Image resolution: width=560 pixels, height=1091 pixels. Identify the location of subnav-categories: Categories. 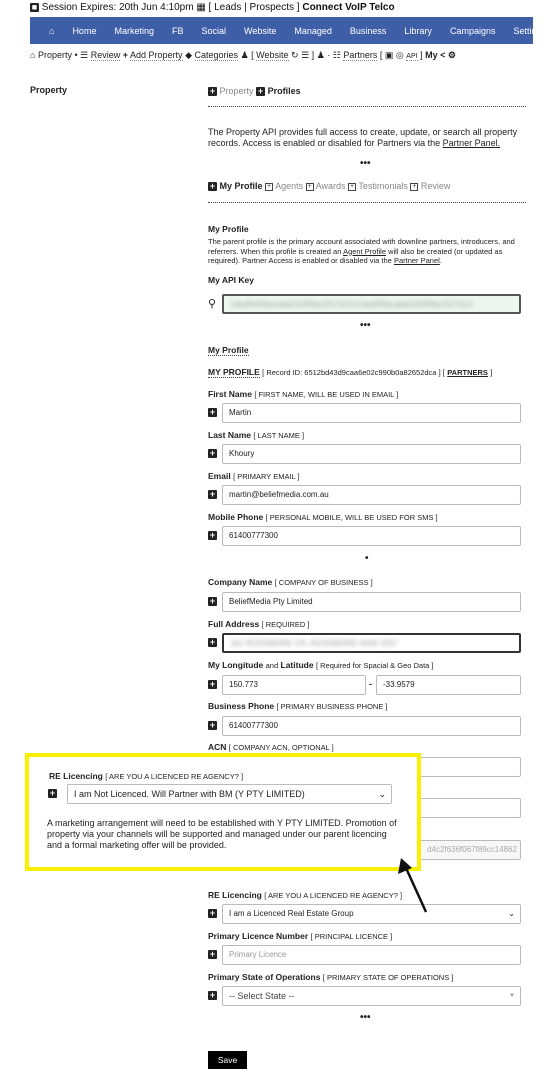
(216, 55).